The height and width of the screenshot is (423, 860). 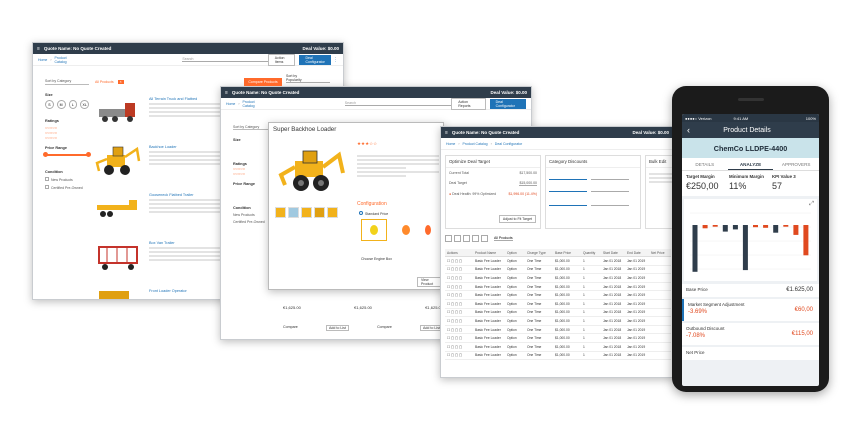 What do you see at coordinates (517, 219) in the screenshot?
I see `adjust-to-fit-button: Adjust to Fit Target` at bounding box center [517, 219].